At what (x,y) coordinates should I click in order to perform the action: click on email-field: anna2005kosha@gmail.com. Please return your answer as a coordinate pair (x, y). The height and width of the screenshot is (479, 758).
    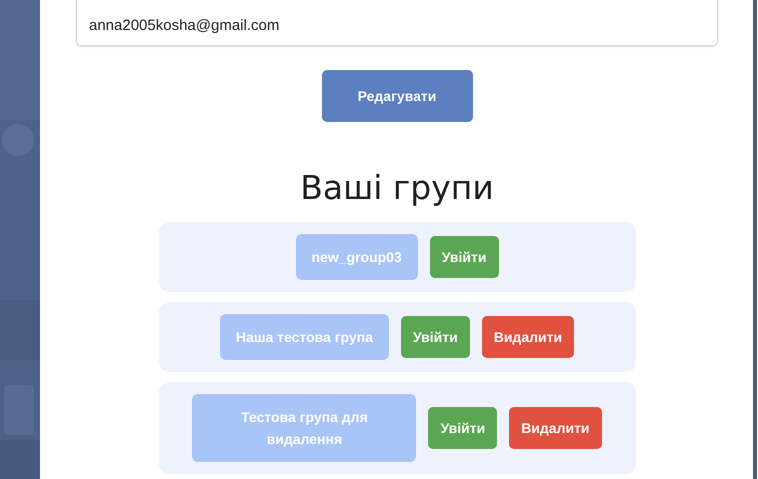
    Looking at the image, I should click on (397, 23).